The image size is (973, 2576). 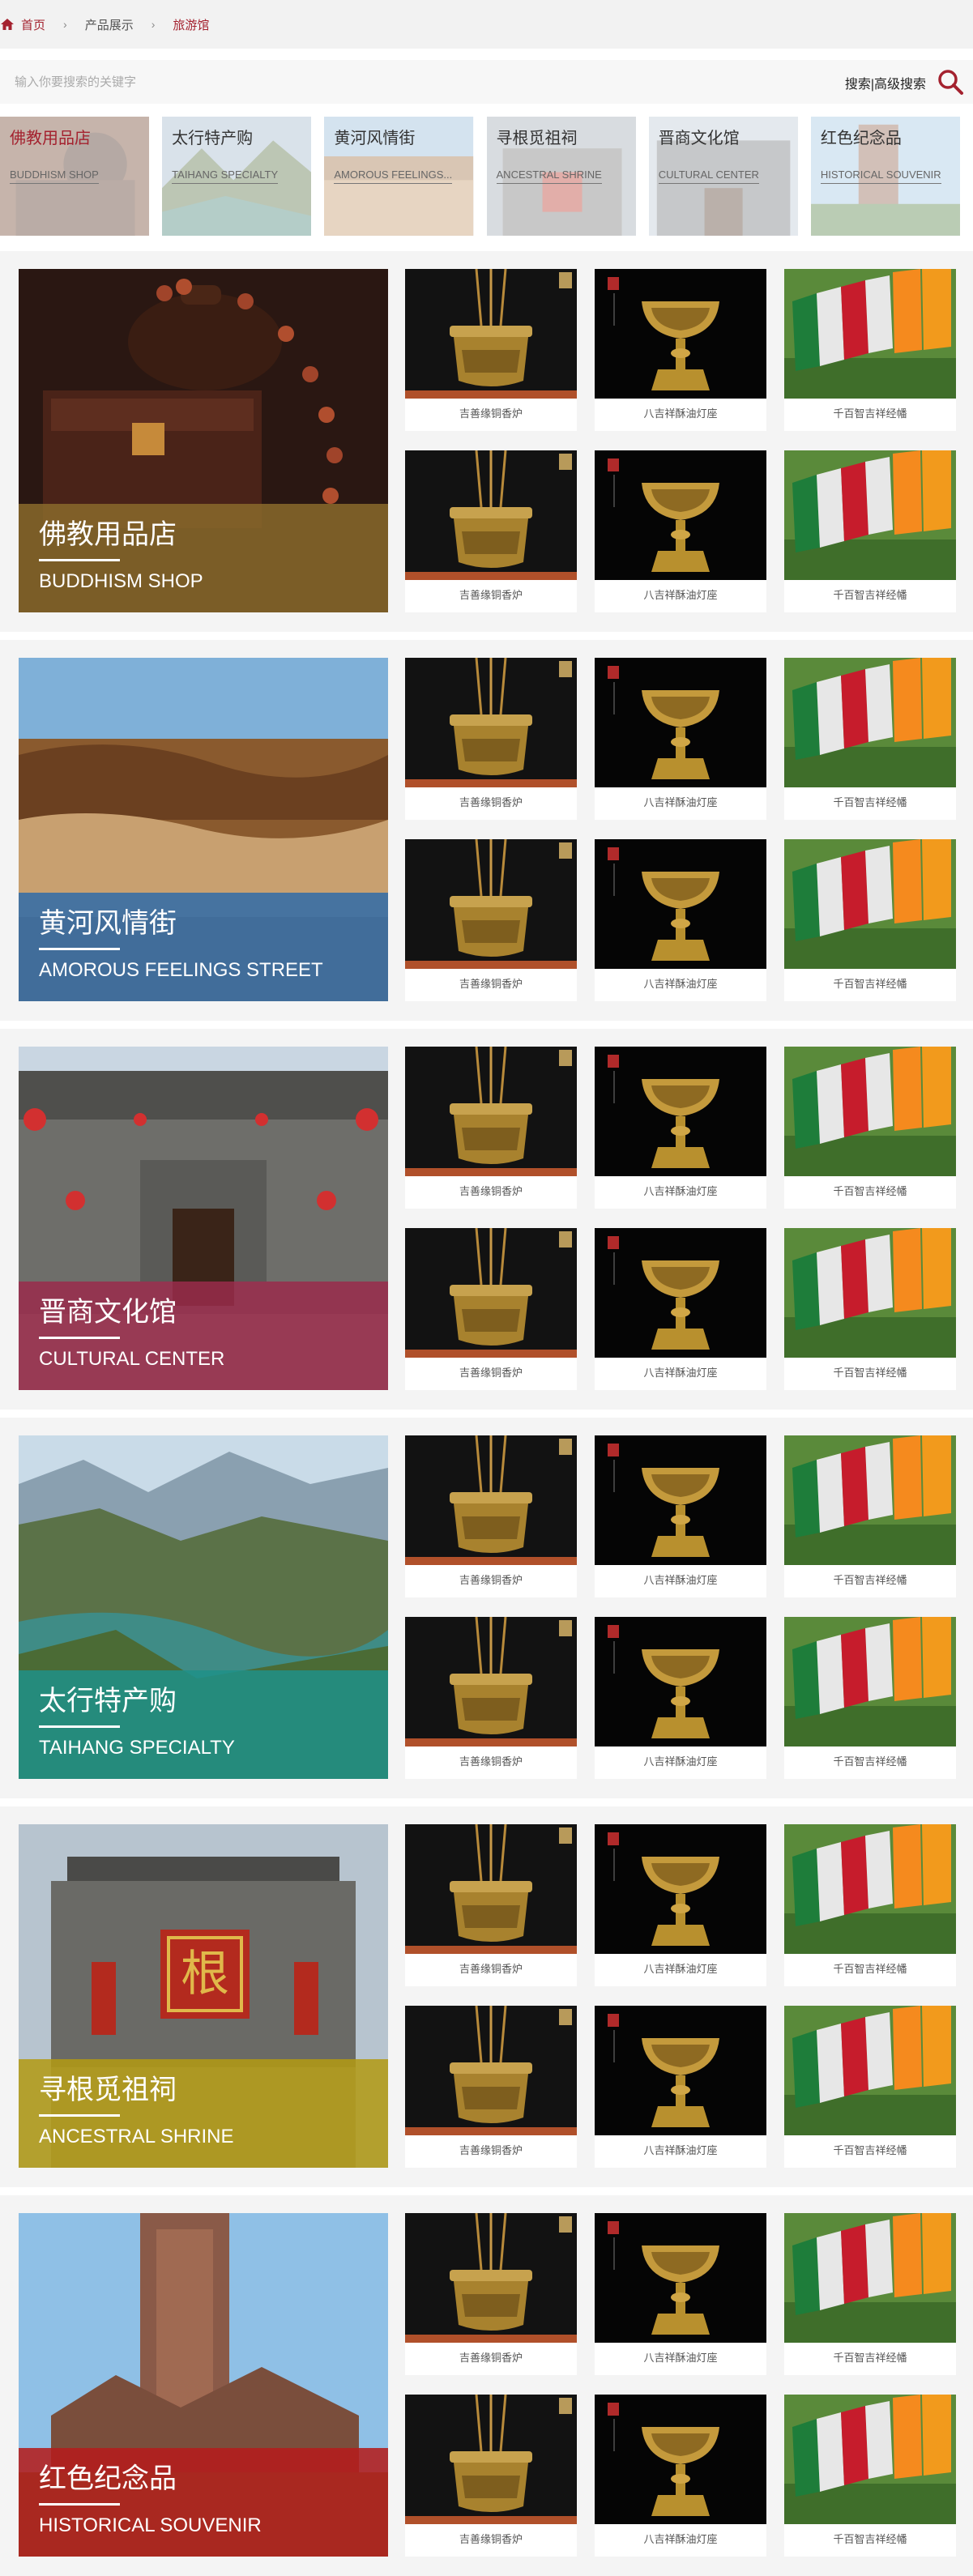 What do you see at coordinates (132, 1359) in the screenshot?
I see `banner-title-en: CULTURAL CENTER` at bounding box center [132, 1359].